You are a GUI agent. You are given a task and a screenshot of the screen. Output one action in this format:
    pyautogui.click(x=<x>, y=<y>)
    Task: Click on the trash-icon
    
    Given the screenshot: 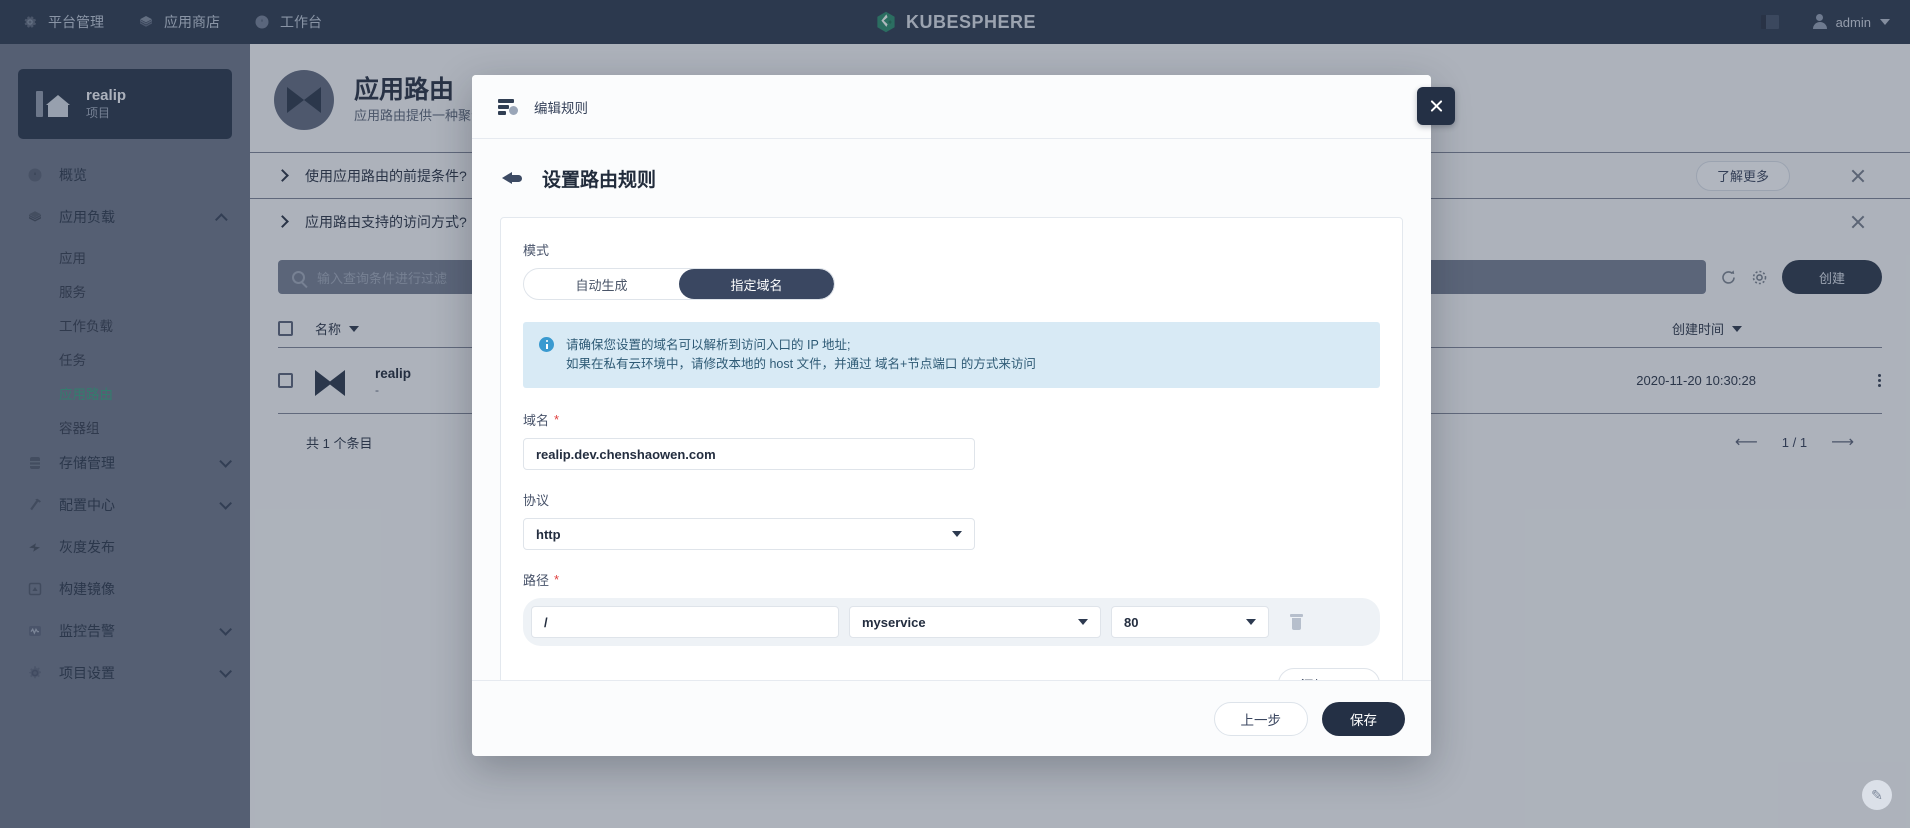 What is the action you would take?
    pyautogui.click(x=1296, y=622)
    